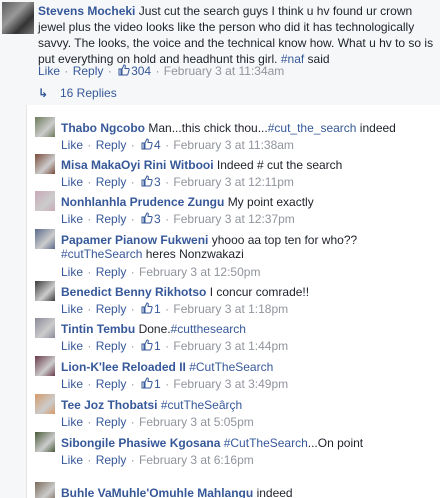  Describe the element at coordinates (98, 329) in the screenshot. I see `reply-author: Tintin Tembu` at that location.